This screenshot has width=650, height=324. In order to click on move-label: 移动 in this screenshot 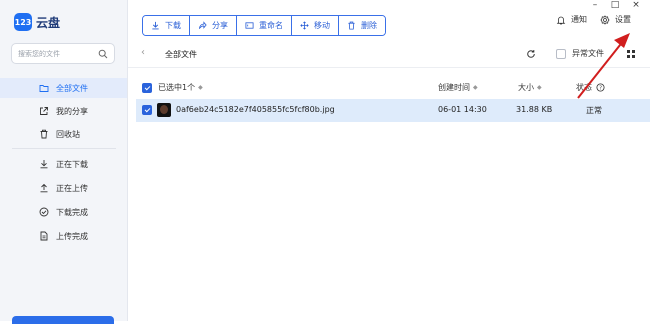, I will do `click(322, 25)`.